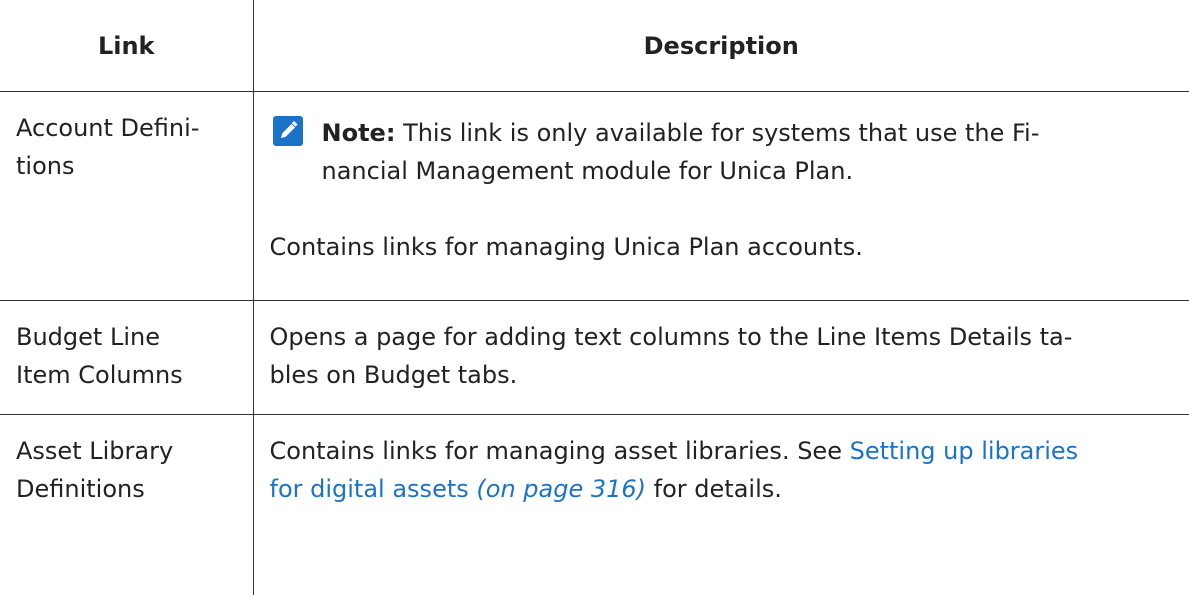 The height and width of the screenshot is (595, 1189). I want to click on link-cell-budget-line-item-columns: Budget Line Item Columns, so click(126, 358).